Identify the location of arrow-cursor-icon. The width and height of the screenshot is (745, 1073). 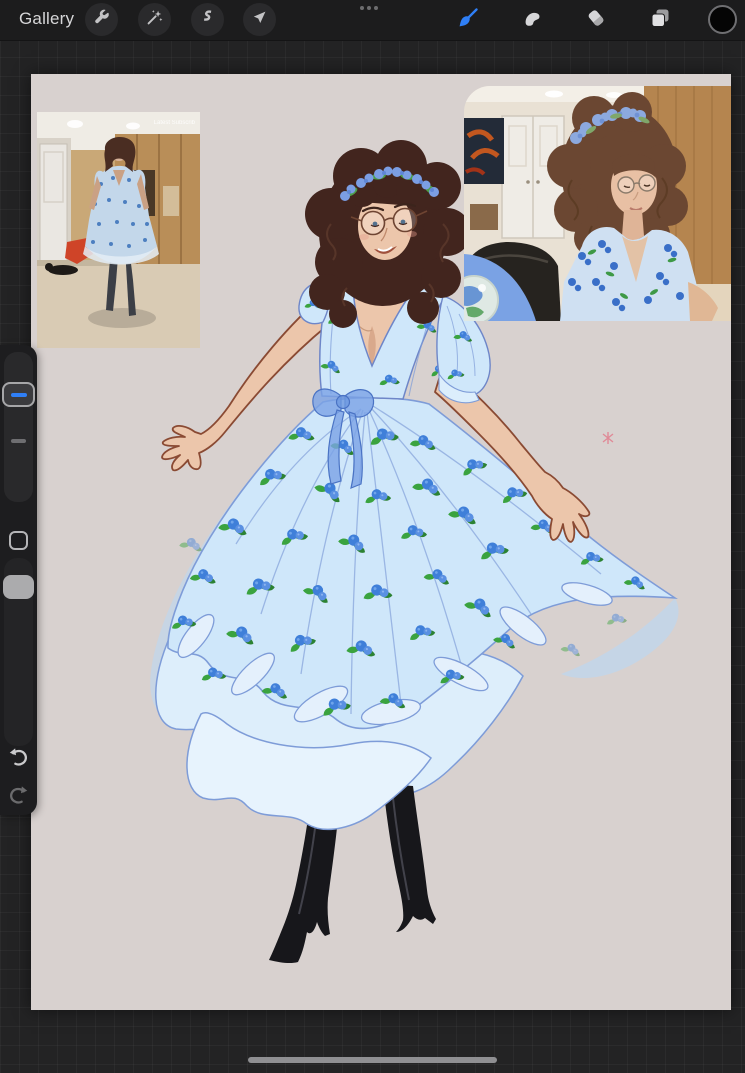
(259, 20).